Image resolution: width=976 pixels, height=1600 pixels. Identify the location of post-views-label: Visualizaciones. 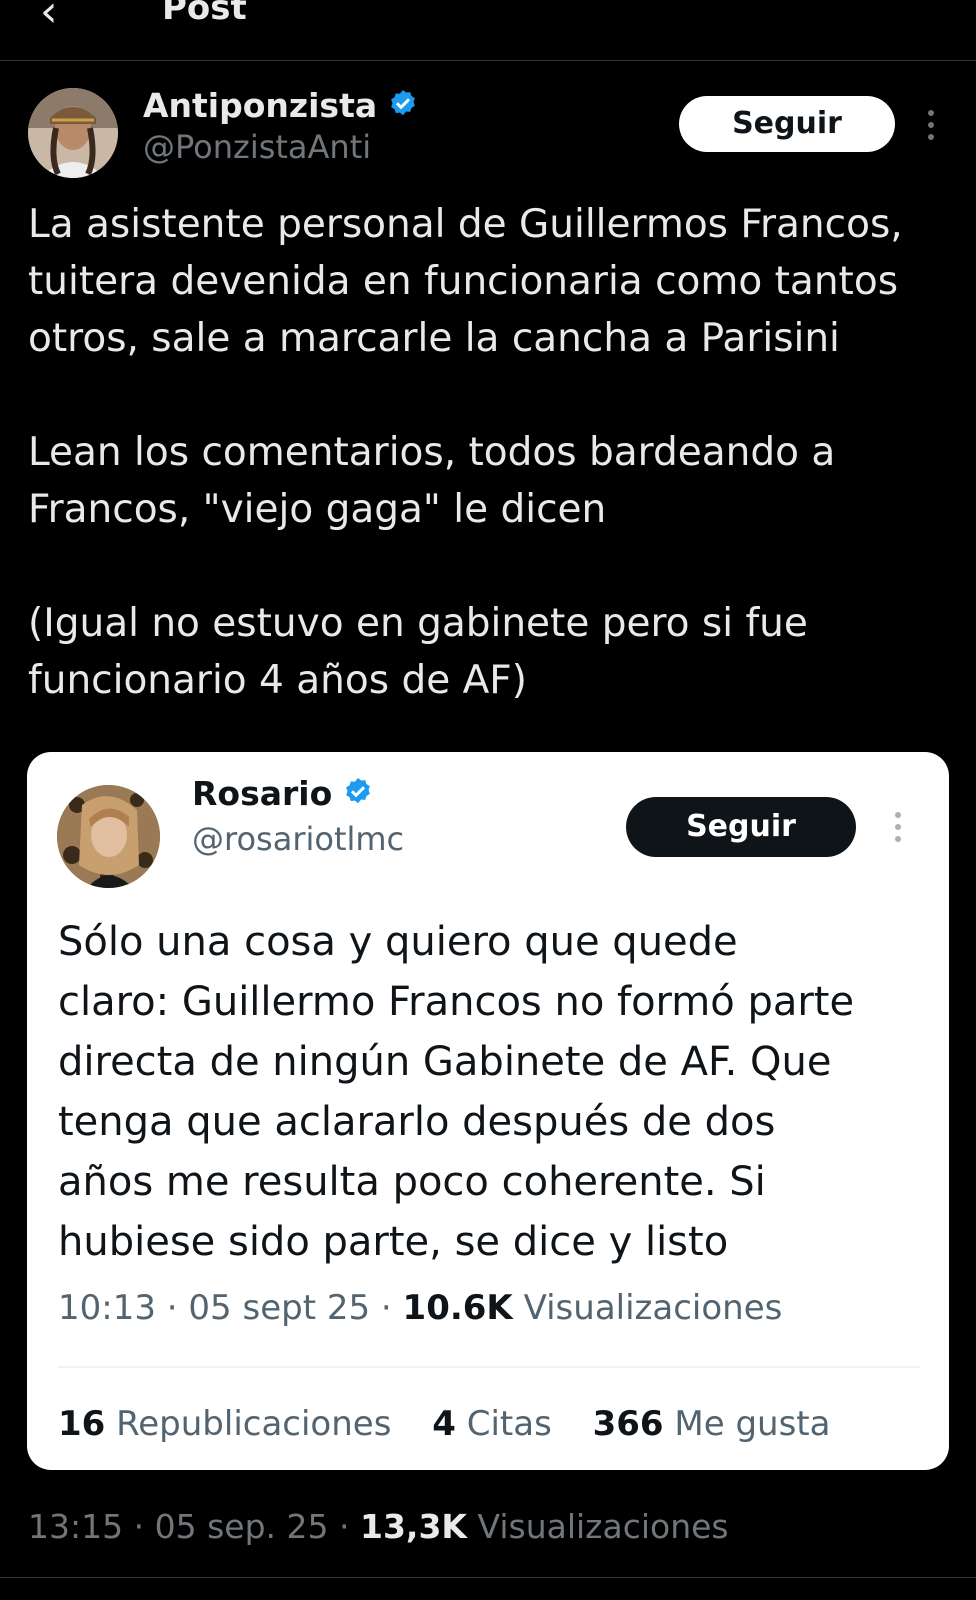
(603, 1526).